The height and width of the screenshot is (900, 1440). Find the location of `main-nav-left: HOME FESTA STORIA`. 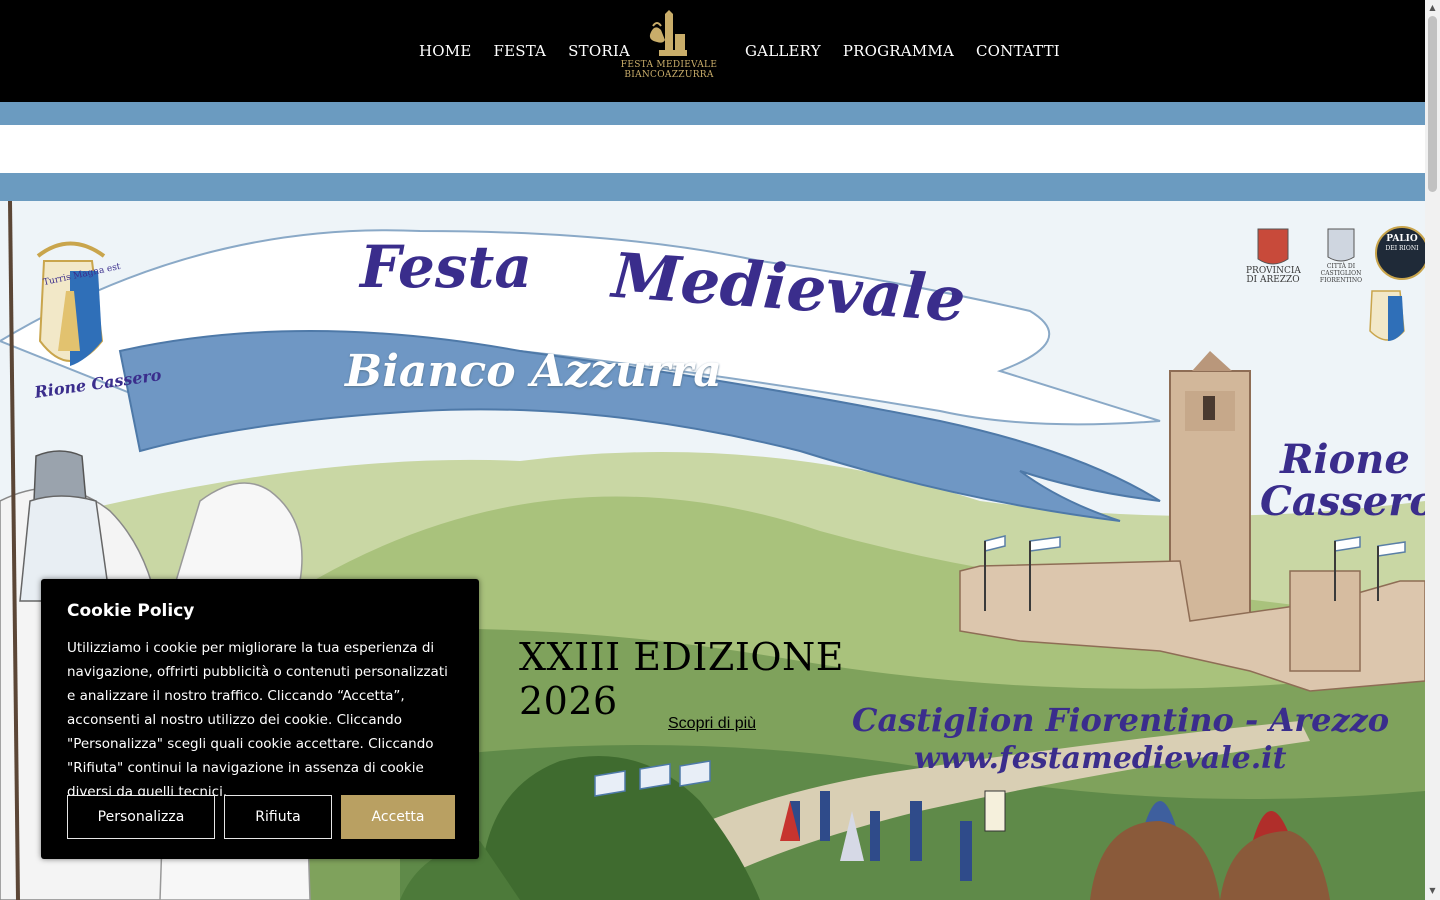

main-nav-left: HOME FESTA STORIA is located at coordinates (524, 51).